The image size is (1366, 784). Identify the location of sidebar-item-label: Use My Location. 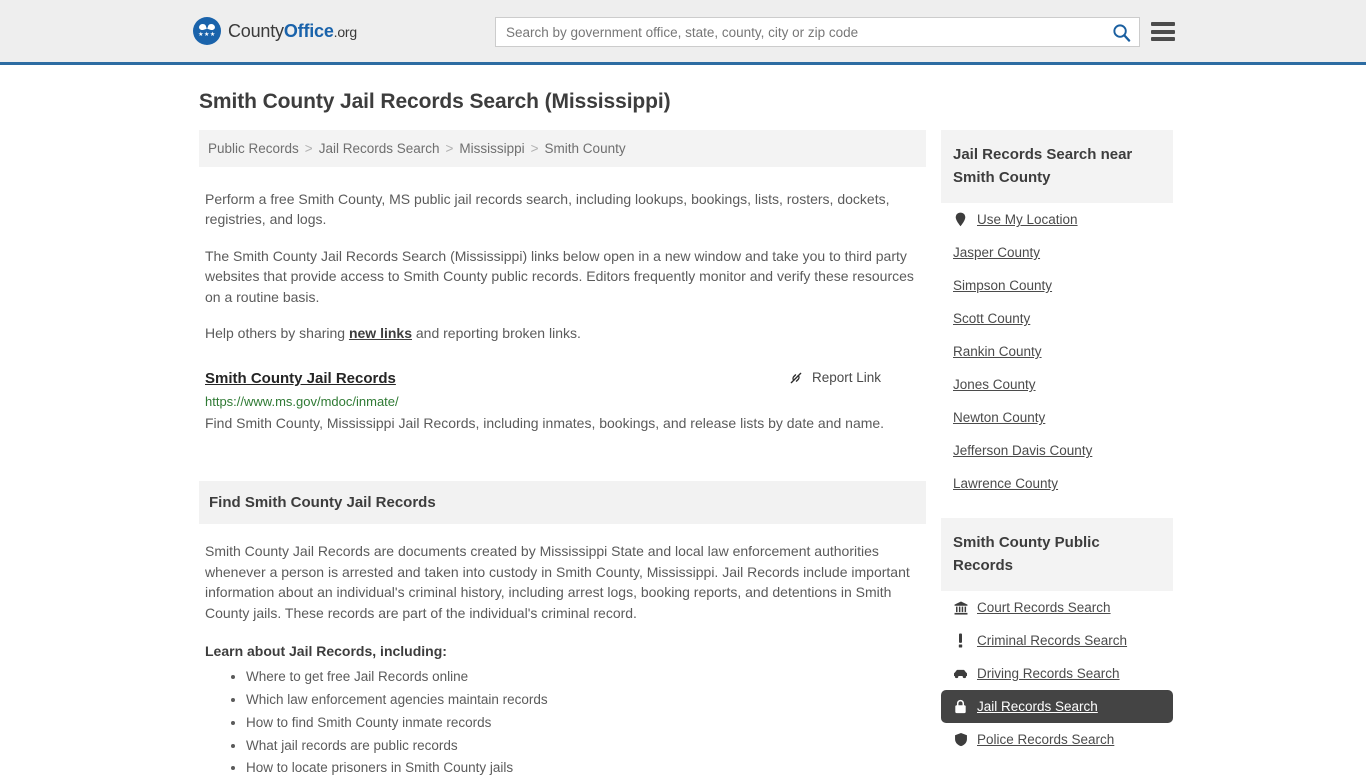
(1027, 219).